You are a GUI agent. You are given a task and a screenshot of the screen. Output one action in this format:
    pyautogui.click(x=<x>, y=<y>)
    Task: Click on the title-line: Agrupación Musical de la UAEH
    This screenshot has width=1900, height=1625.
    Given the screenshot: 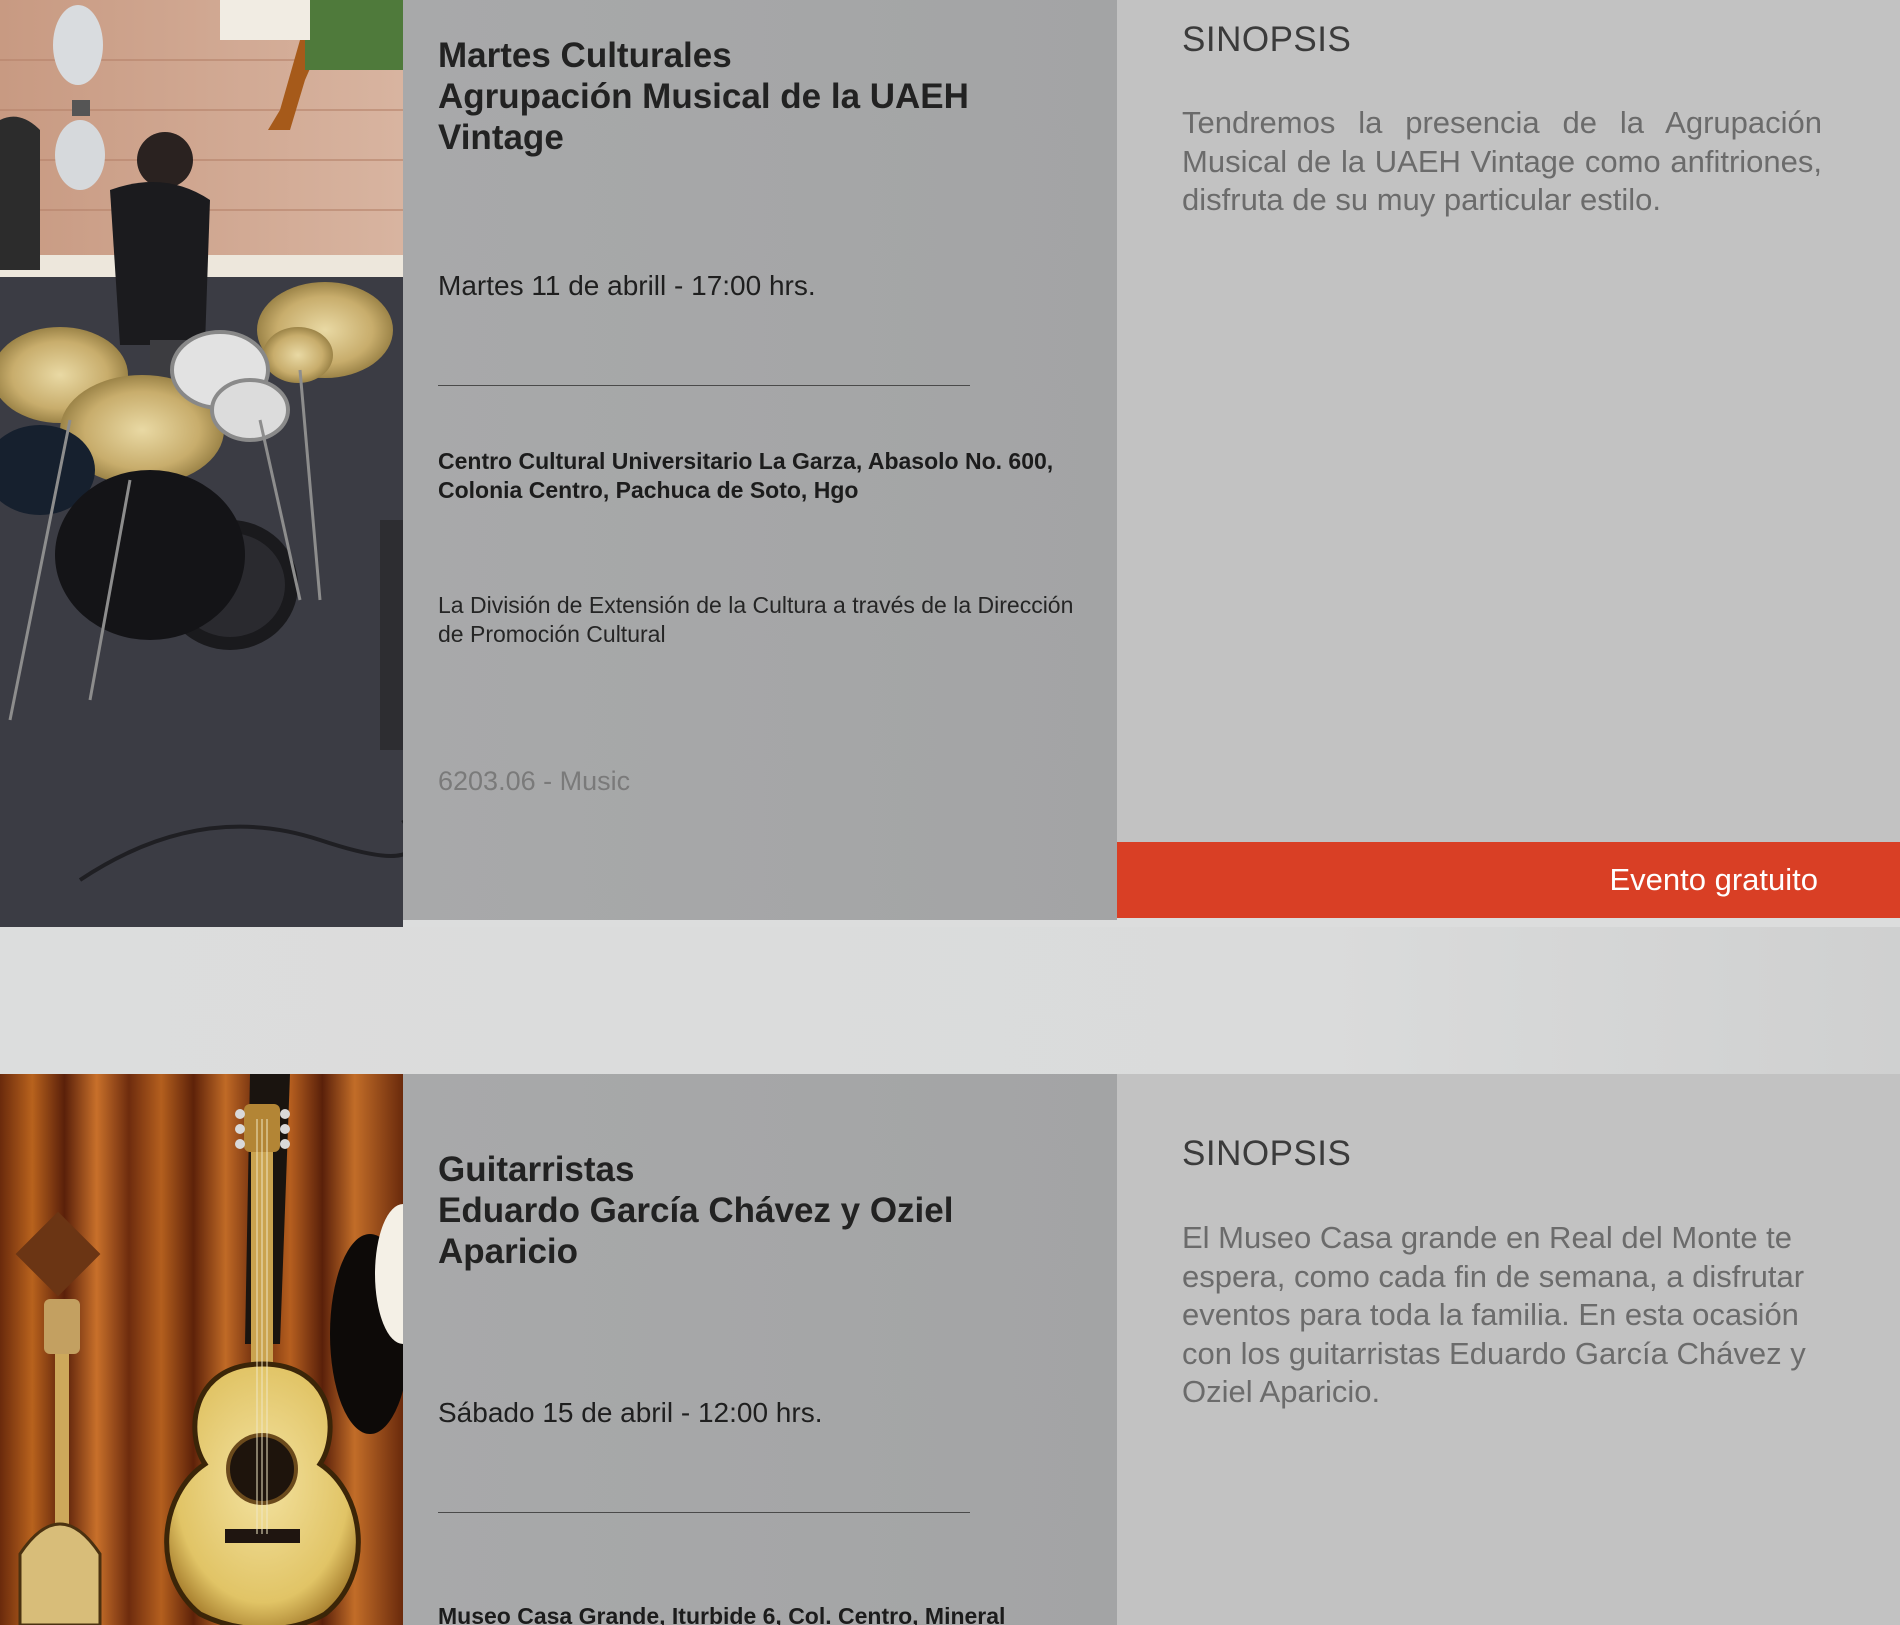 What is the action you would take?
    pyautogui.click(x=703, y=96)
    